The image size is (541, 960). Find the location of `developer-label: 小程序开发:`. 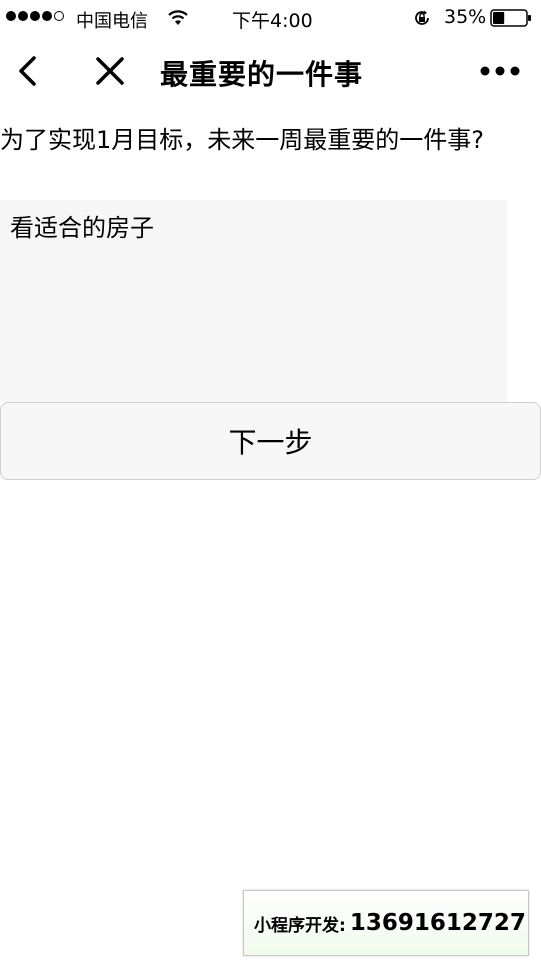

developer-label: 小程序开发: is located at coordinates (300, 925).